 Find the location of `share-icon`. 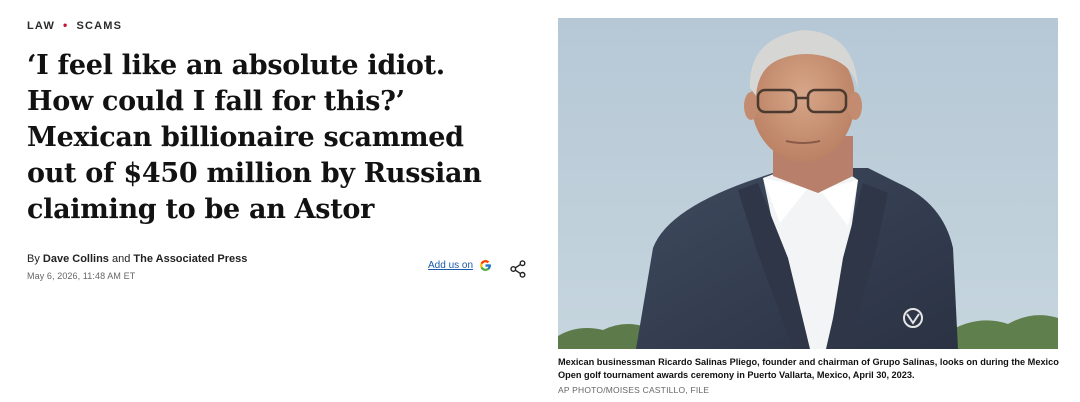

share-icon is located at coordinates (518, 269).